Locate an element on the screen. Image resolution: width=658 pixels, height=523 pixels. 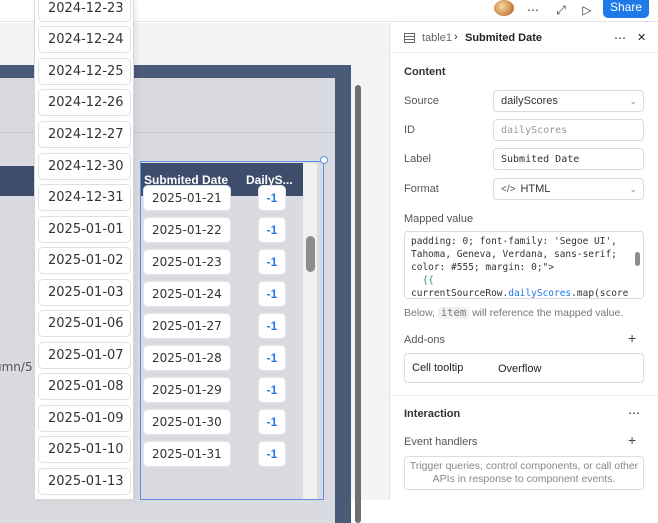
dropdown-option: 2024-12-30 is located at coordinates (84, 166).